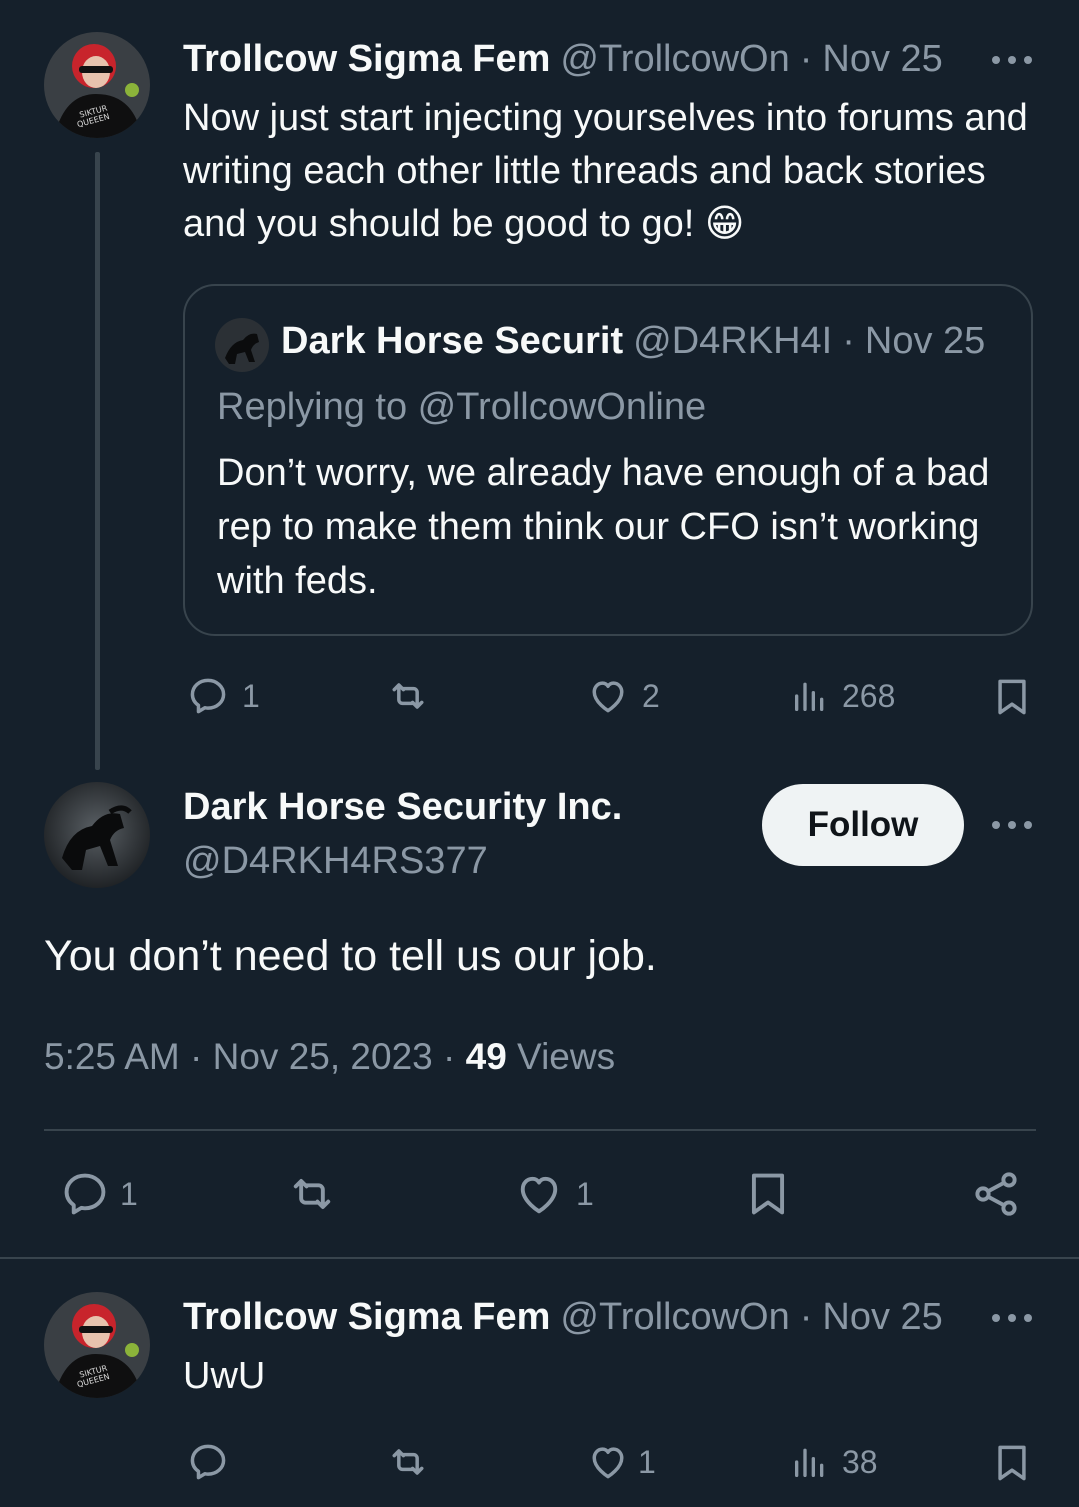  What do you see at coordinates (863, 825) in the screenshot?
I see `follow-button: Follow` at bounding box center [863, 825].